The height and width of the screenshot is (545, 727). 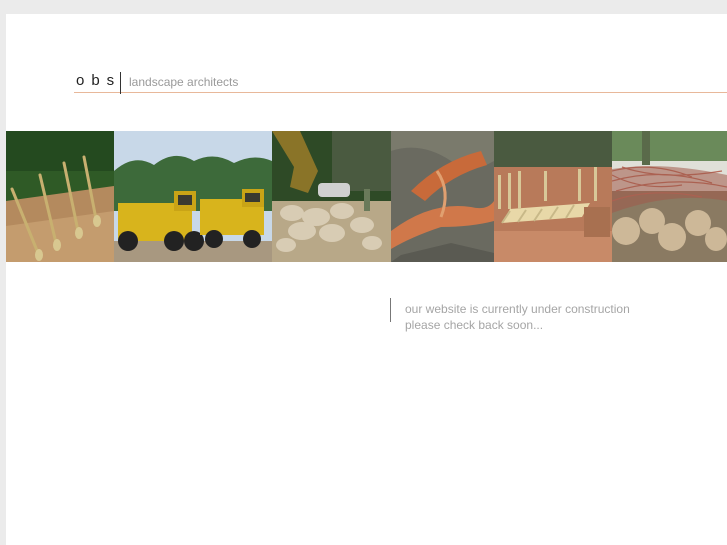 I want to click on site-tagline: landscape architects, so click(x=184, y=82).